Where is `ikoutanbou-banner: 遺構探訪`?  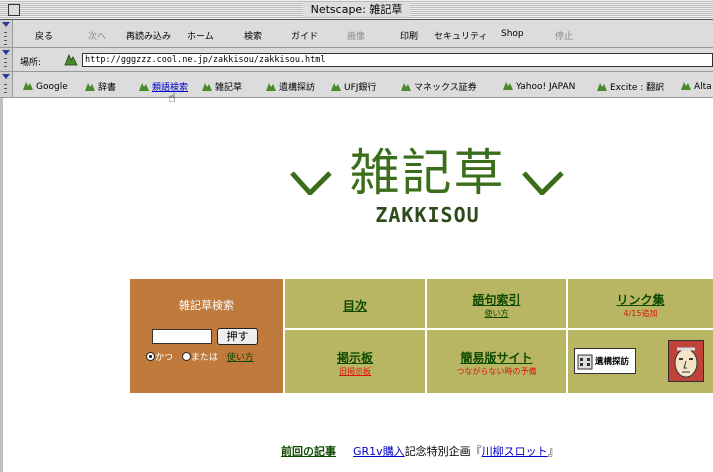
ikoutanbou-banner: 遺構探訪 is located at coordinates (605, 361).